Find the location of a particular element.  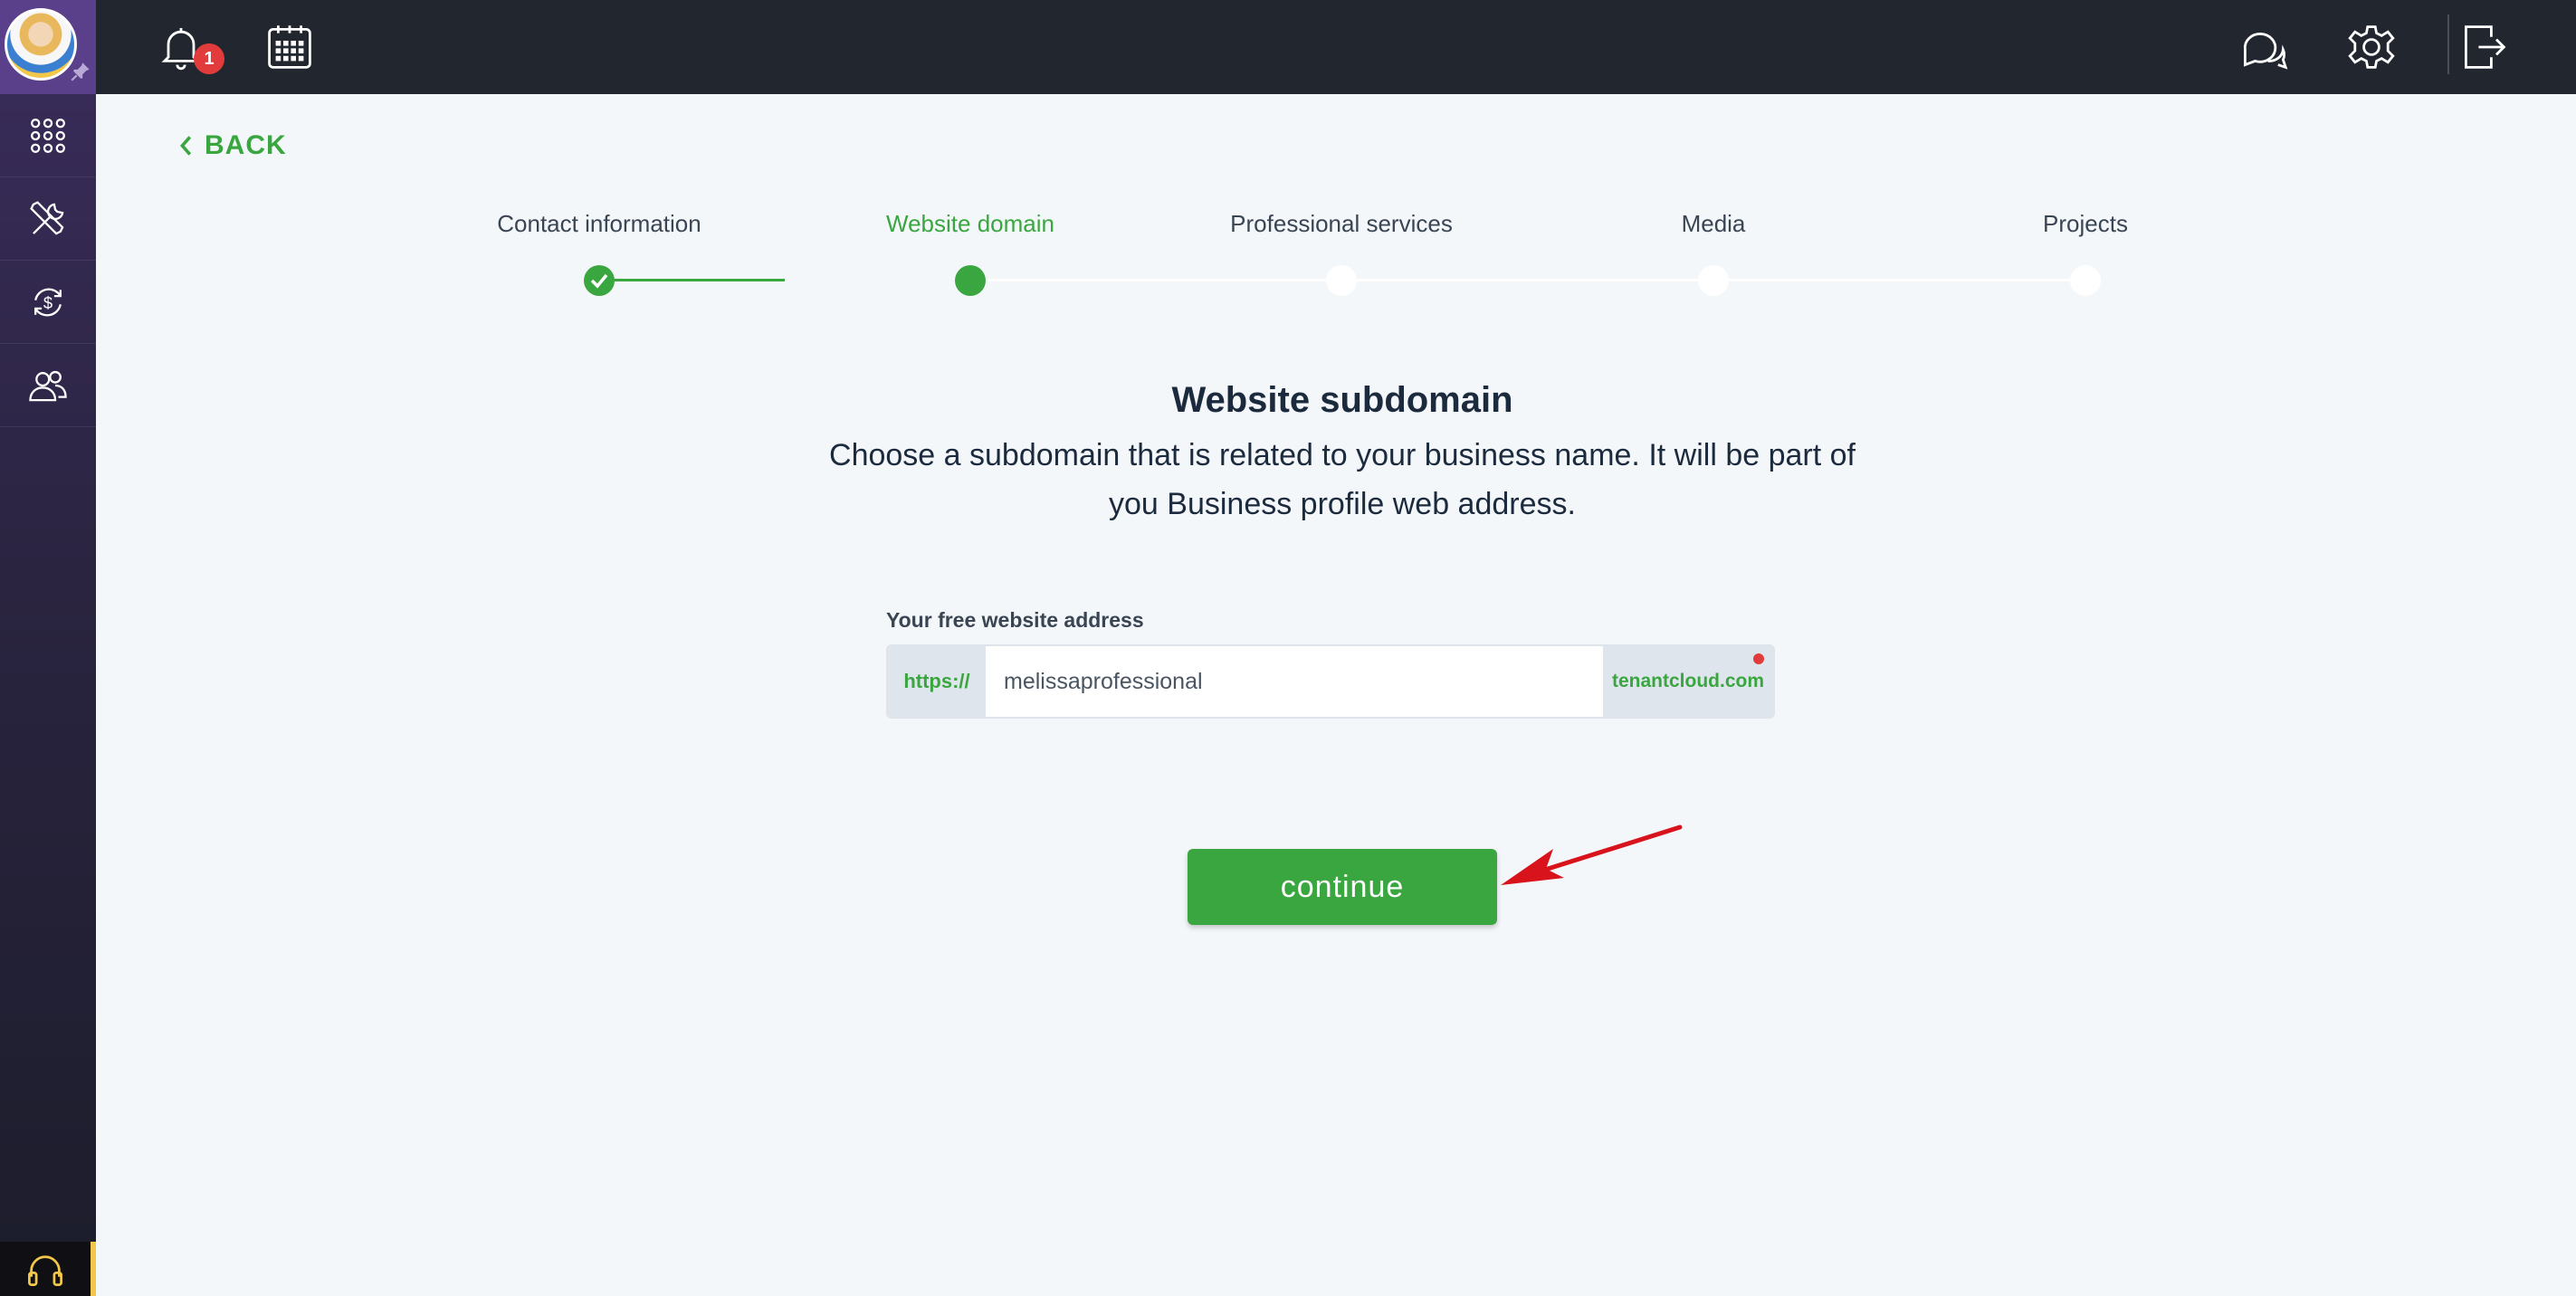

headset-icon is located at coordinates (45, 1271).